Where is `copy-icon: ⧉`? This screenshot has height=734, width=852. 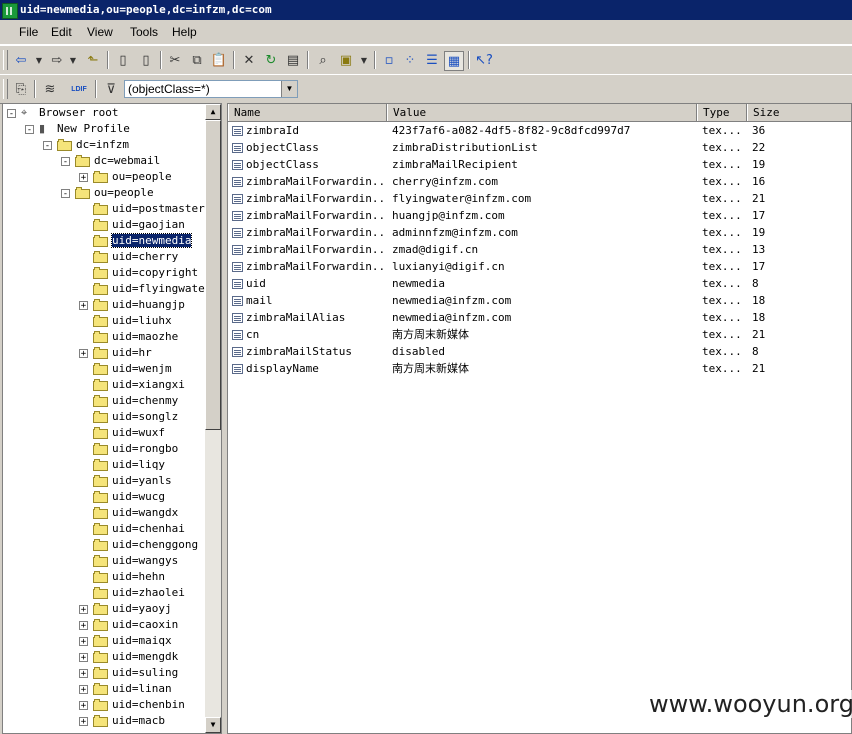
copy-icon: ⧉ is located at coordinates (197, 60).